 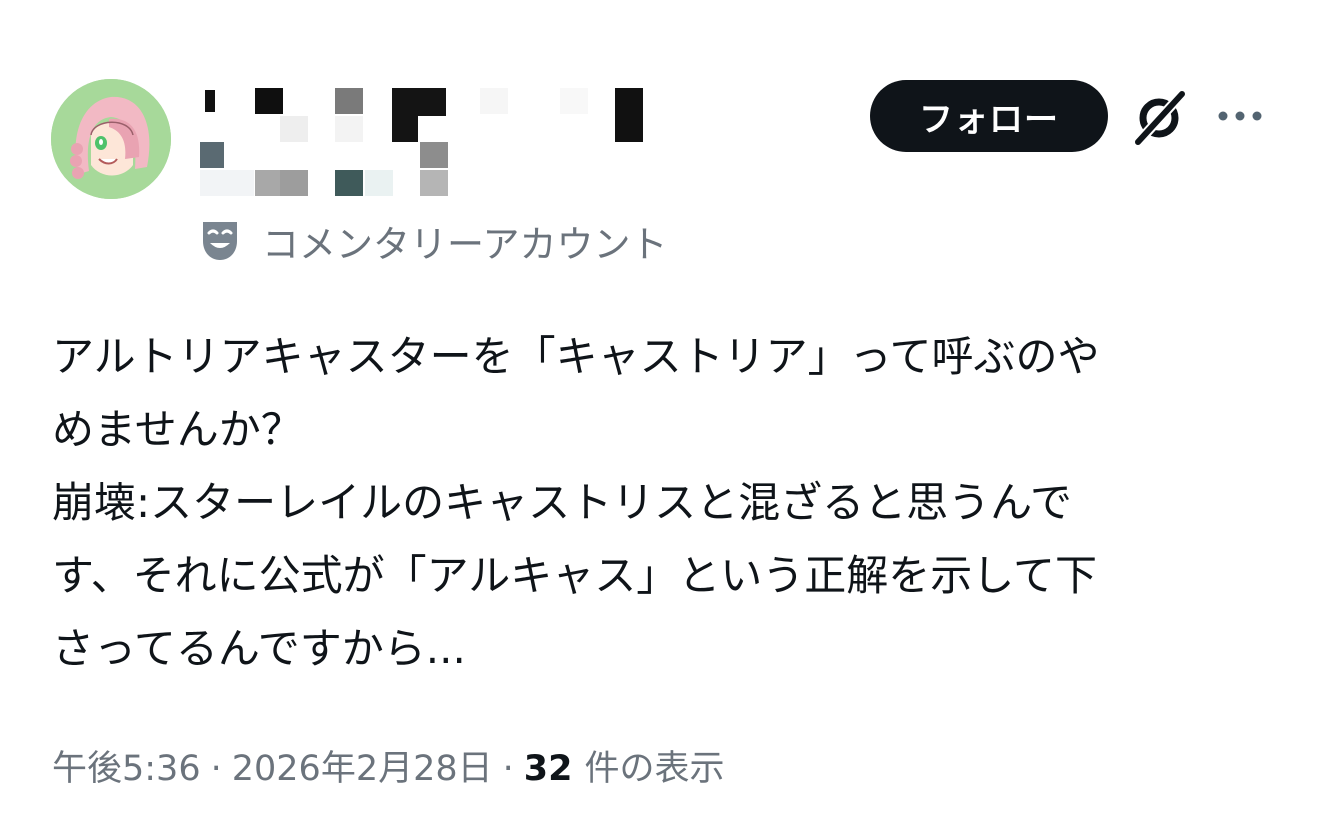 I want to click on mask-icon, so click(x=220, y=241).